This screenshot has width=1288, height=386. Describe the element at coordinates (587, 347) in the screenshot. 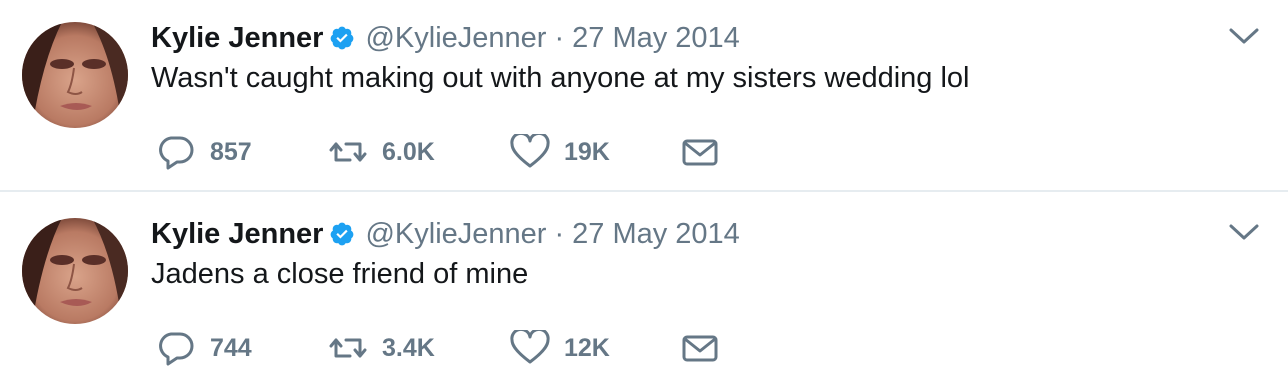

I see `like-count: 12K` at that location.